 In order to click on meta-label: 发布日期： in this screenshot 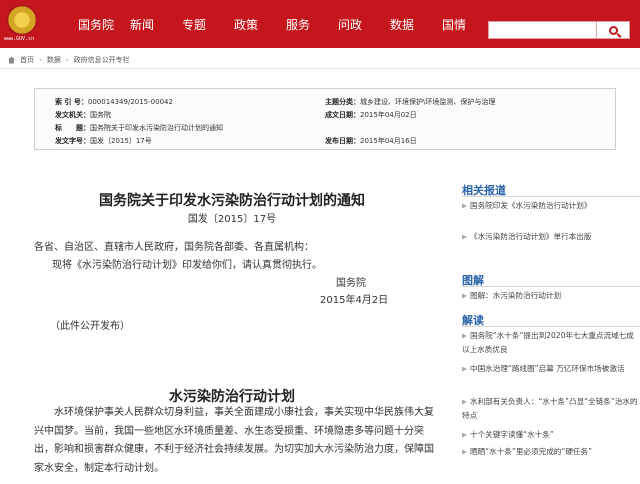, I will do `click(342, 141)`.